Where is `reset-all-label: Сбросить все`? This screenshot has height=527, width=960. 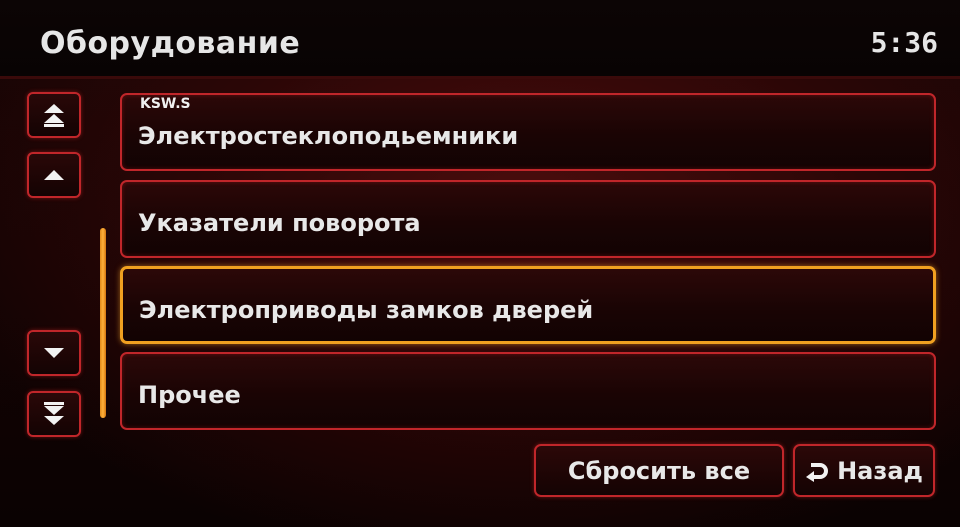
reset-all-label: Сбросить все is located at coordinates (659, 470).